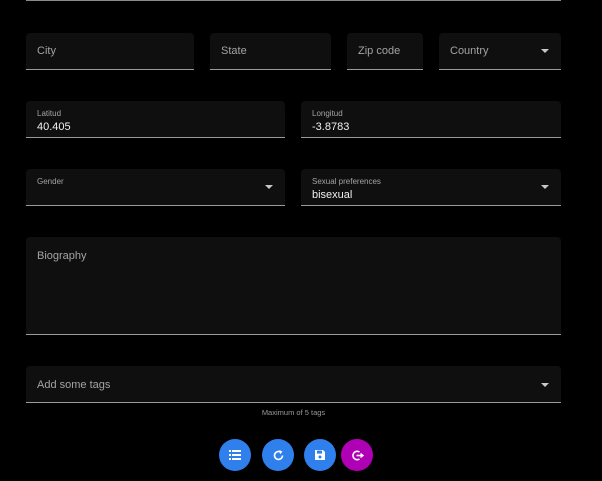  What do you see at coordinates (155, 119) in the screenshot?
I see `latitude-field: Latitud 40.405` at bounding box center [155, 119].